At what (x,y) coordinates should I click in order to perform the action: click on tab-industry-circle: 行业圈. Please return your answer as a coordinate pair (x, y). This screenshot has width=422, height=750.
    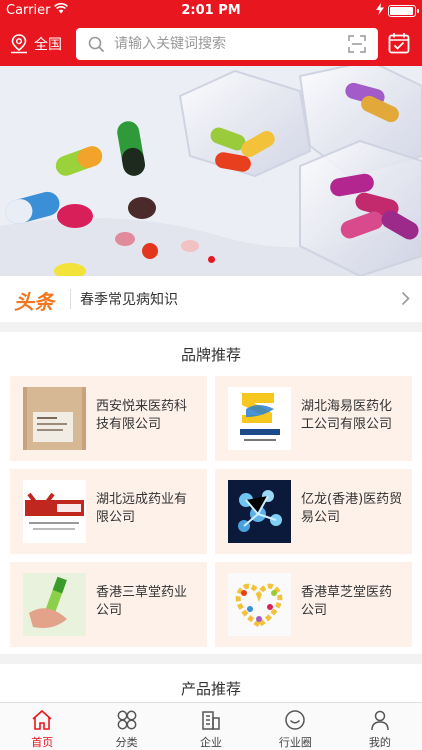
    Looking at the image, I should click on (295, 726).